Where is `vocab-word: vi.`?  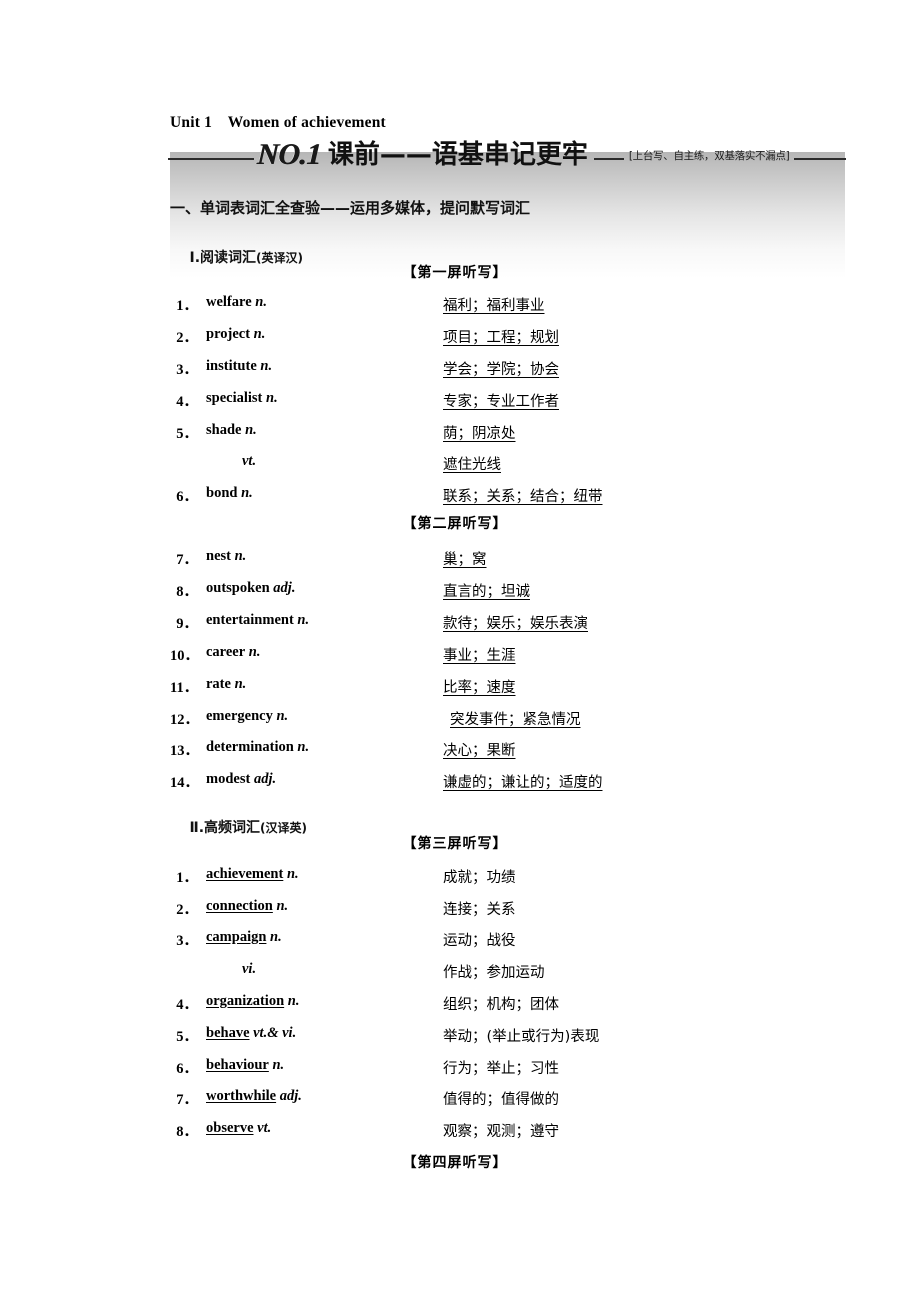 vocab-word: vi. is located at coordinates (249, 969).